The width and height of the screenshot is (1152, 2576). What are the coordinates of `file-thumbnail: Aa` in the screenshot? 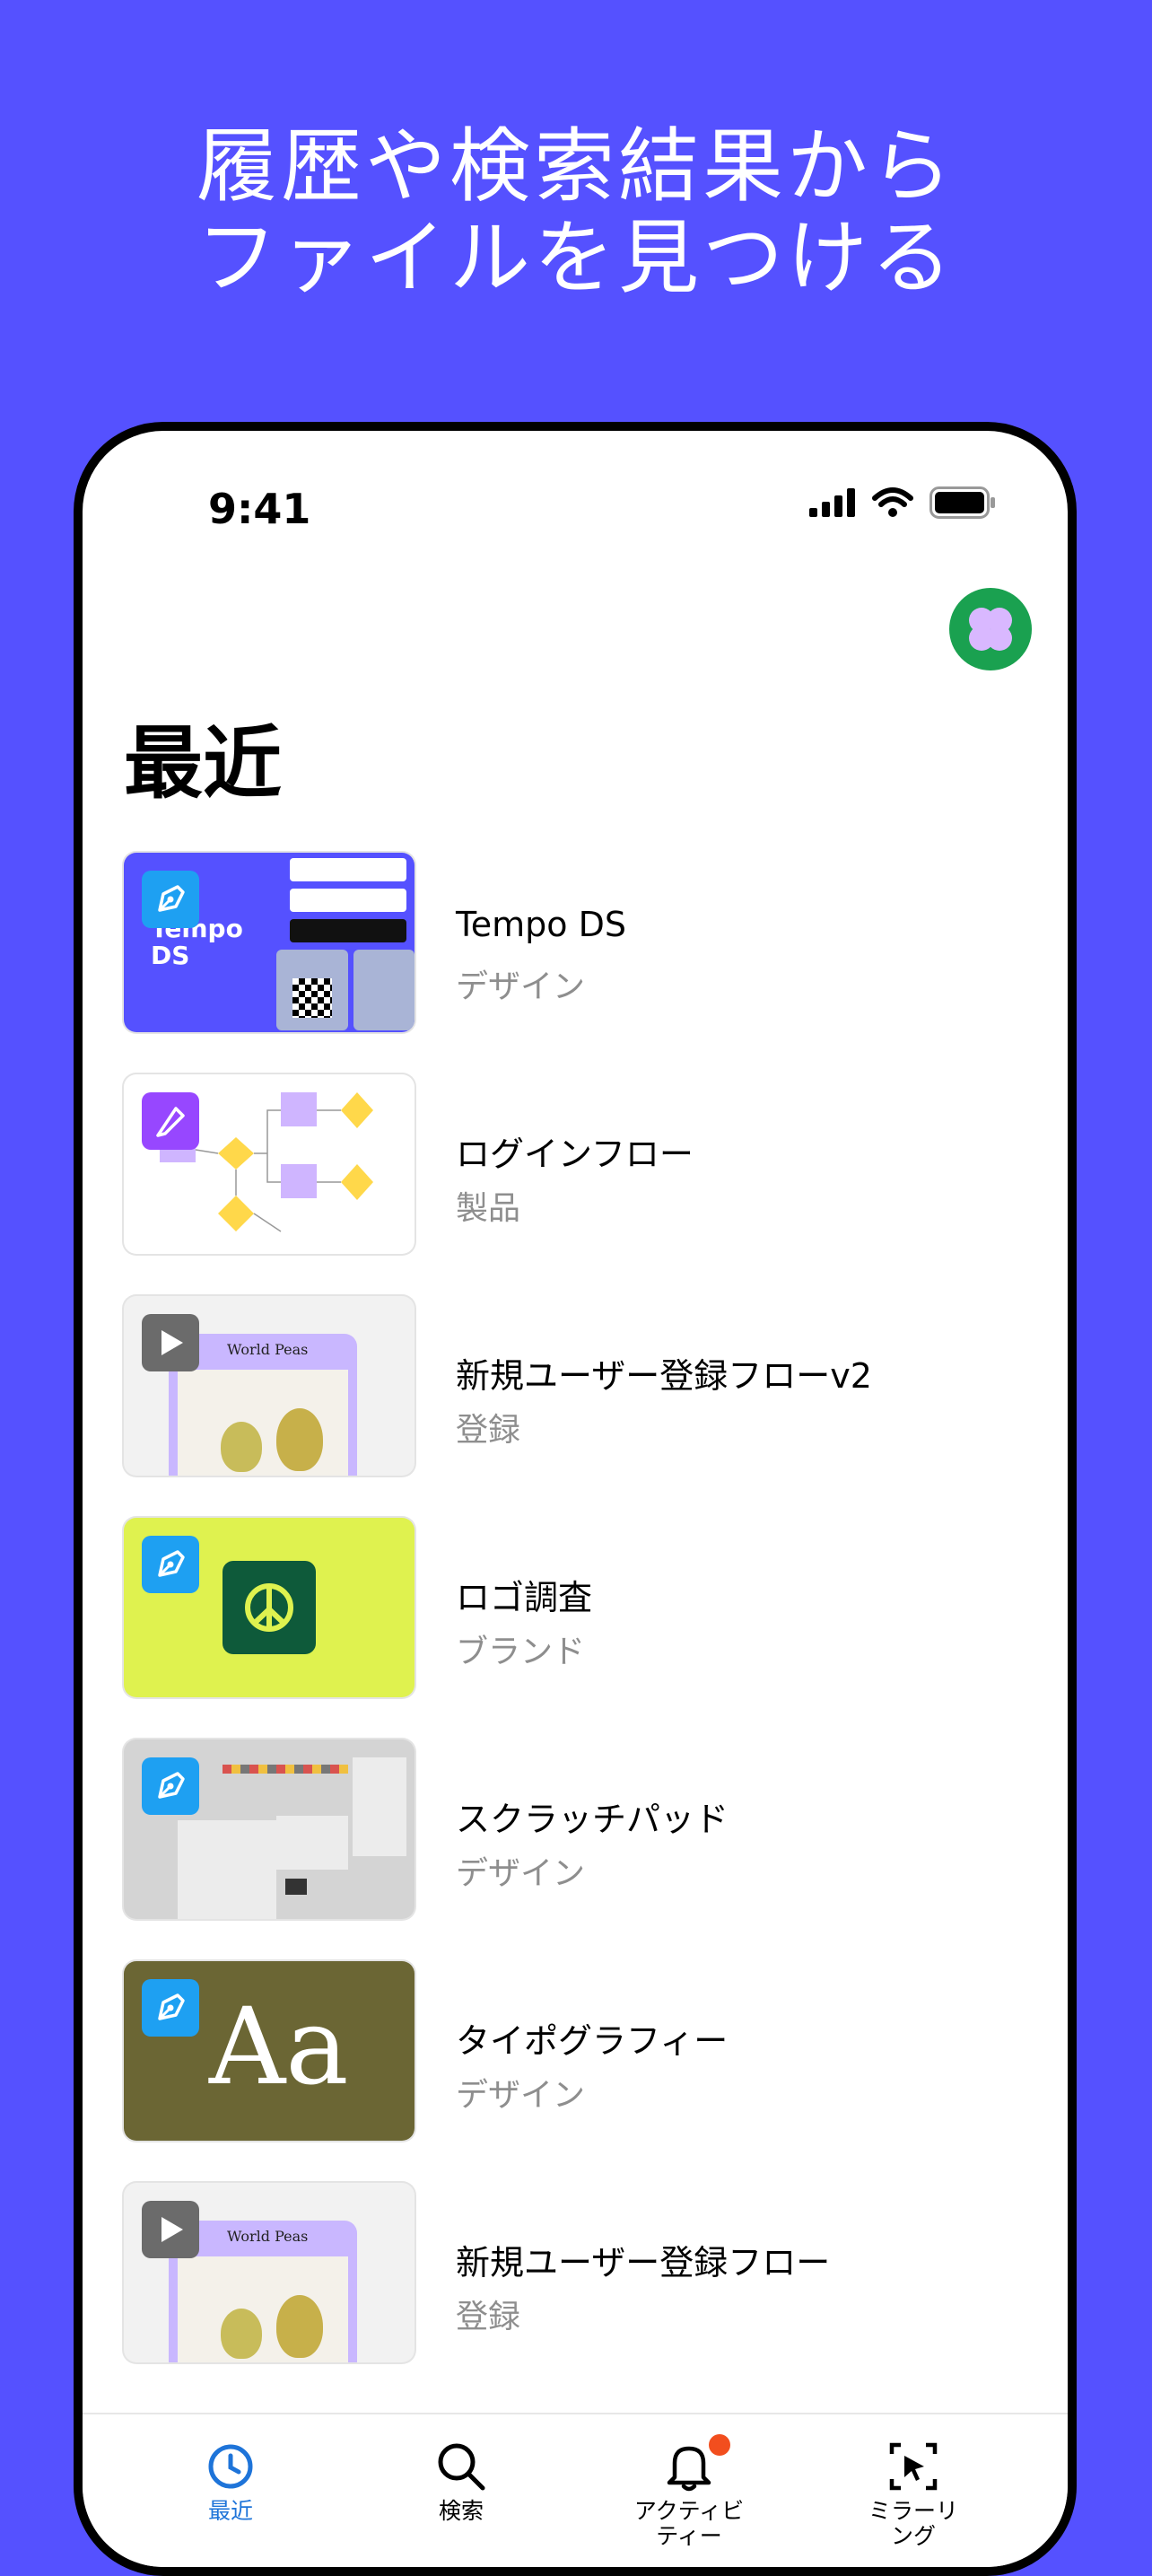 It's located at (269, 2051).